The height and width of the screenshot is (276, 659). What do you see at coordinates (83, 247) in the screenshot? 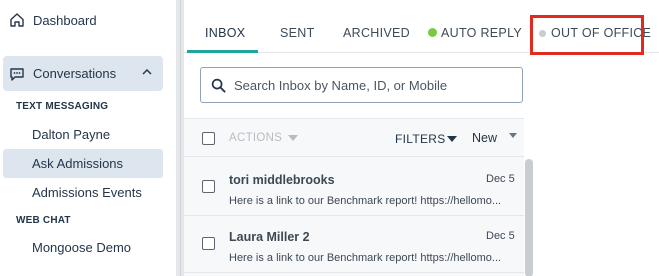
I see `sidebar-item-mongoose-demo: Mongoose Demo` at bounding box center [83, 247].